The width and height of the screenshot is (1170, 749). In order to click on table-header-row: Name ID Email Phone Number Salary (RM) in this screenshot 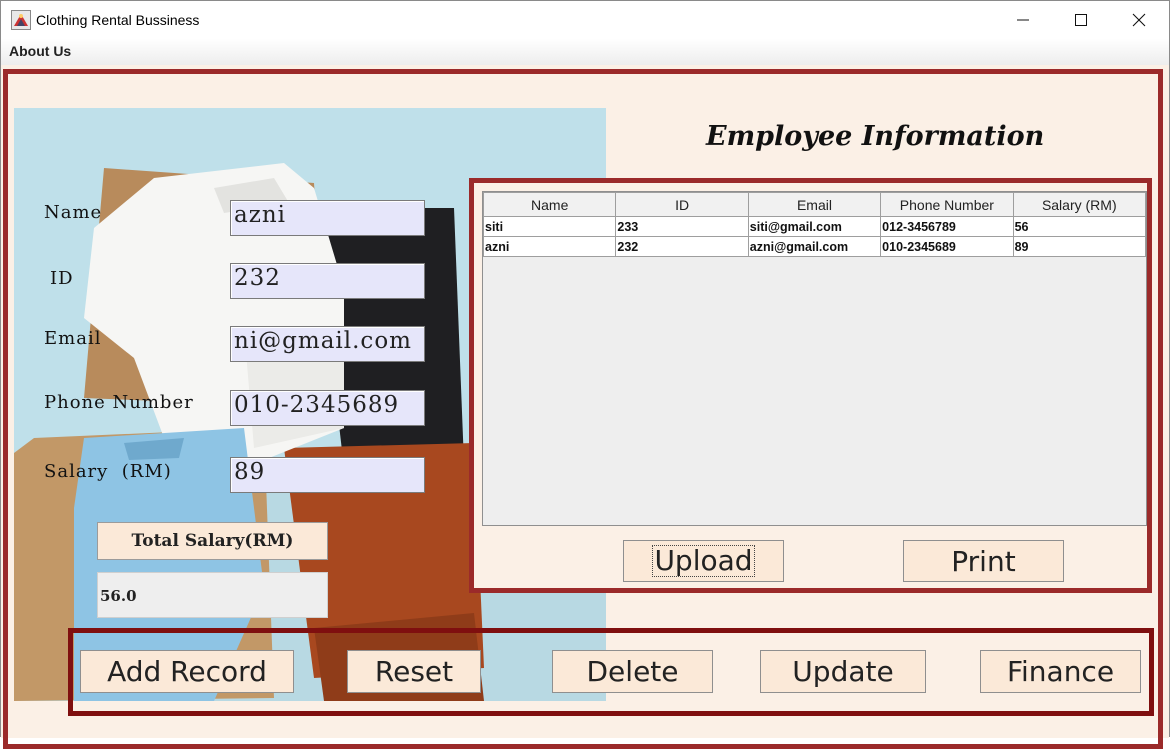, I will do `click(814, 204)`.